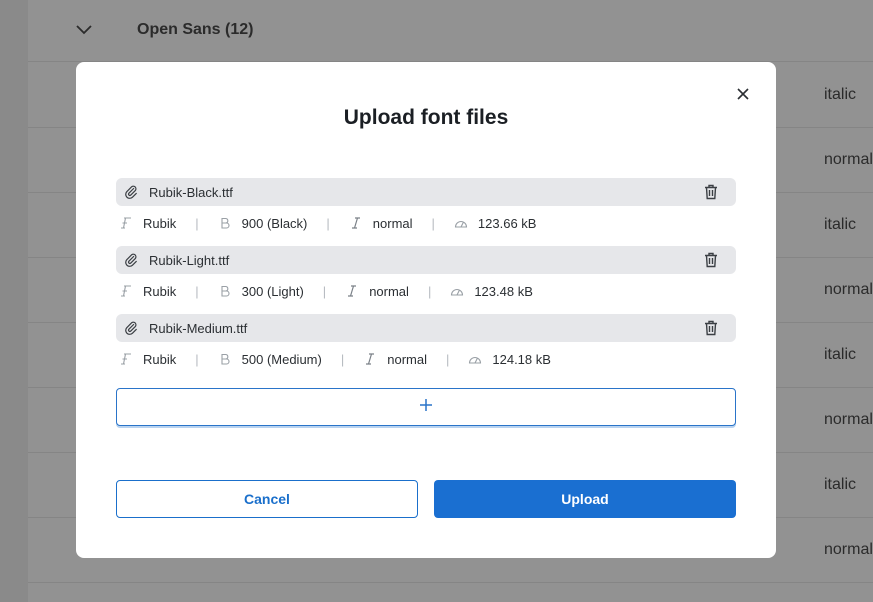 The height and width of the screenshot is (602, 873). What do you see at coordinates (426, 192) in the screenshot?
I see `file-bar: Rubik-Black.ttf` at bounding box center [426, 192].